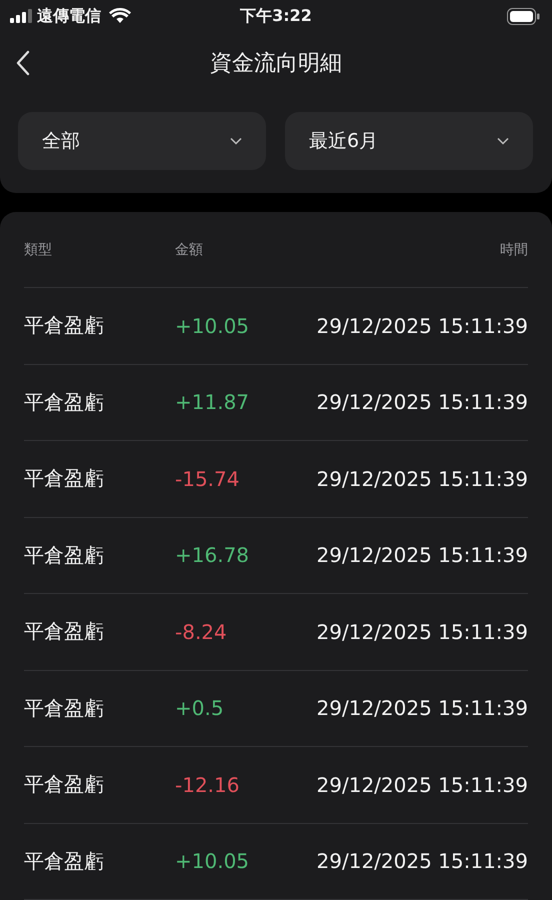 Image resolution: width=552 pixels, height=900 pixels. Describe the element at coordinates (212, 555) in the screenshot. I see `amount-cell: +16.78` at that location.